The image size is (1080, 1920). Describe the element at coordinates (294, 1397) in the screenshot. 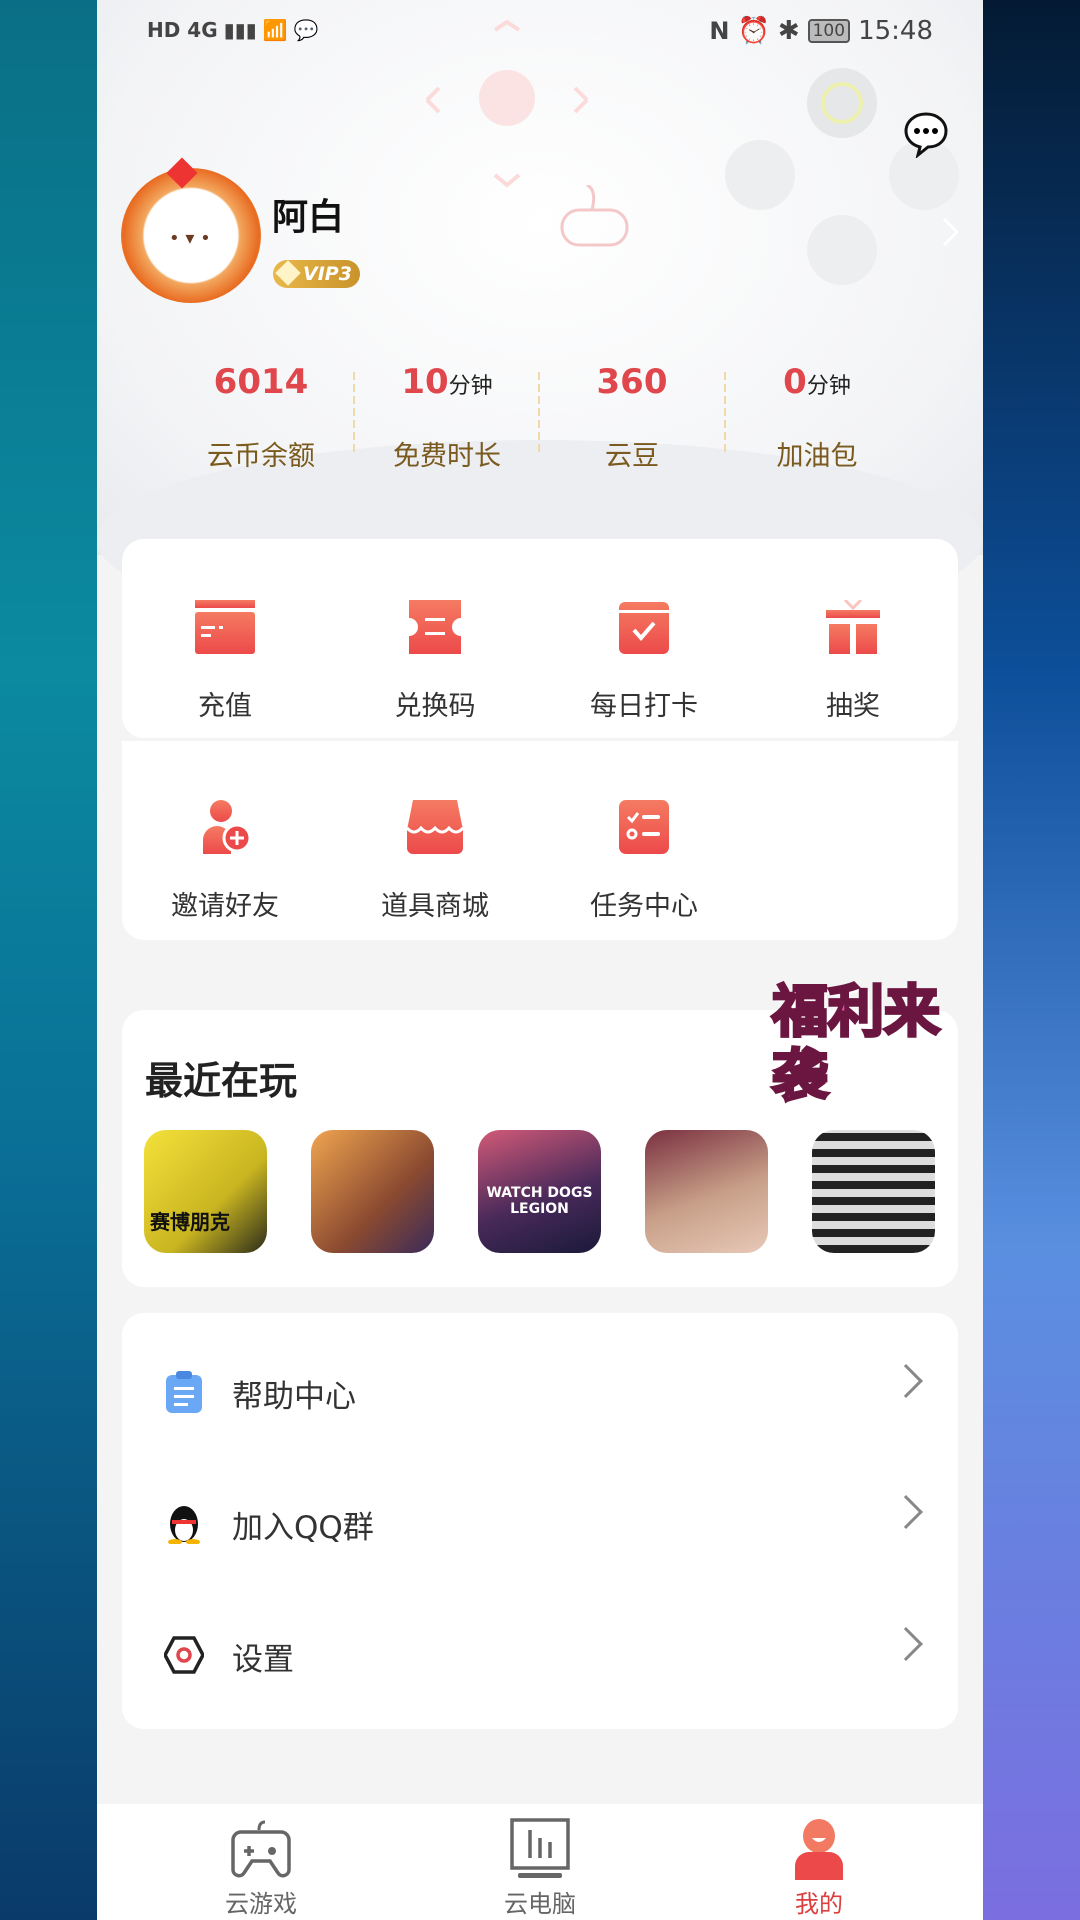

I see `menu-label: 帮助中心` at that location.